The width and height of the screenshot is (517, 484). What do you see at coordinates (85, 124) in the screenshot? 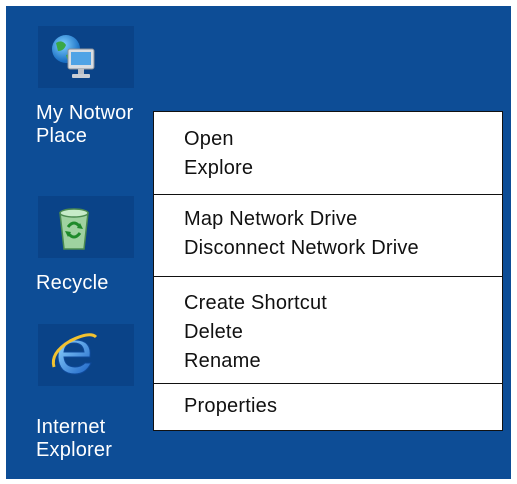
I see `desktop-icon-label: My Notwor Place` at bounding box center [85, 124].